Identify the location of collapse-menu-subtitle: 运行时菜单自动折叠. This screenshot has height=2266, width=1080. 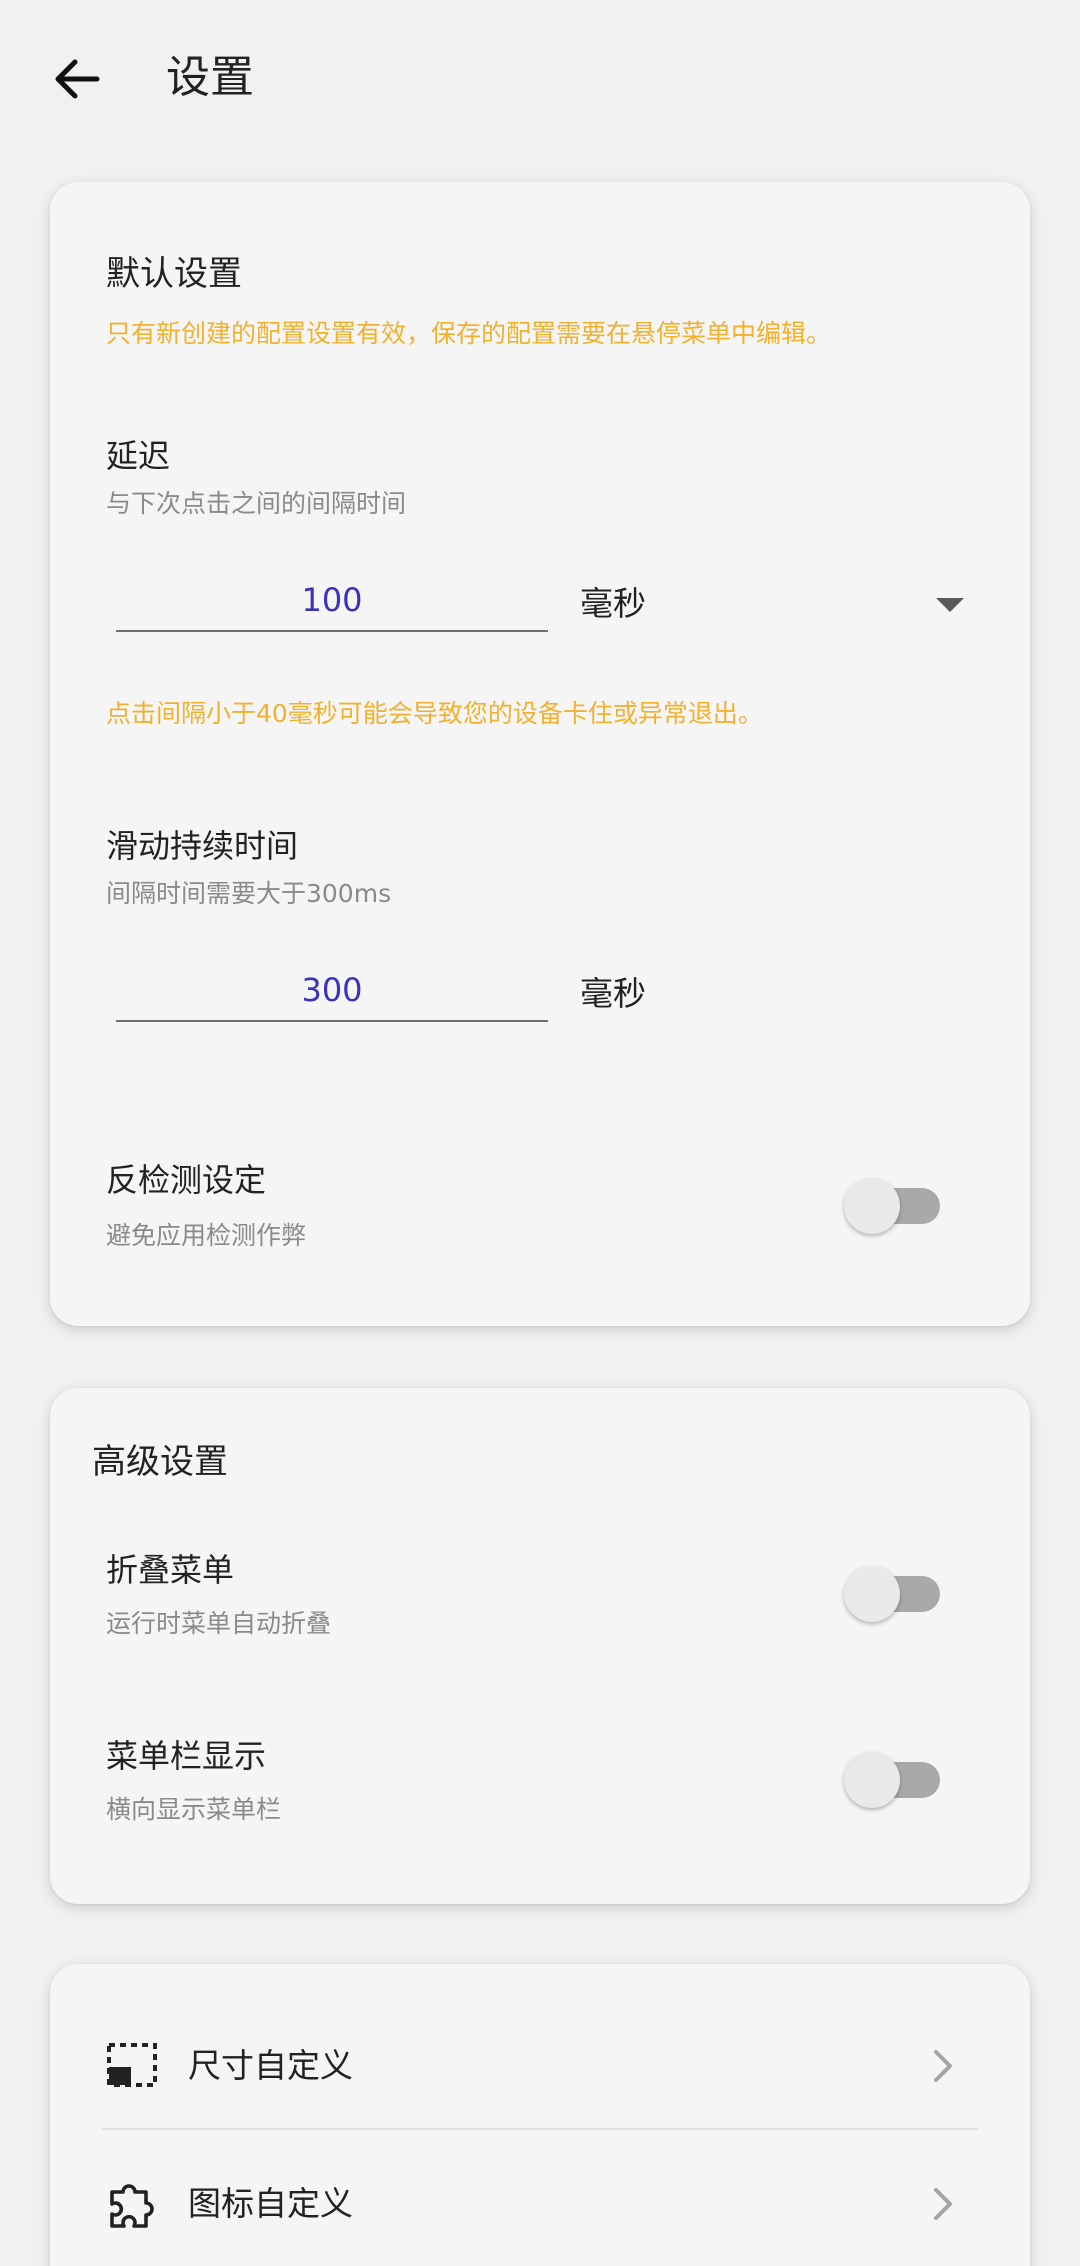
(219, 1623).